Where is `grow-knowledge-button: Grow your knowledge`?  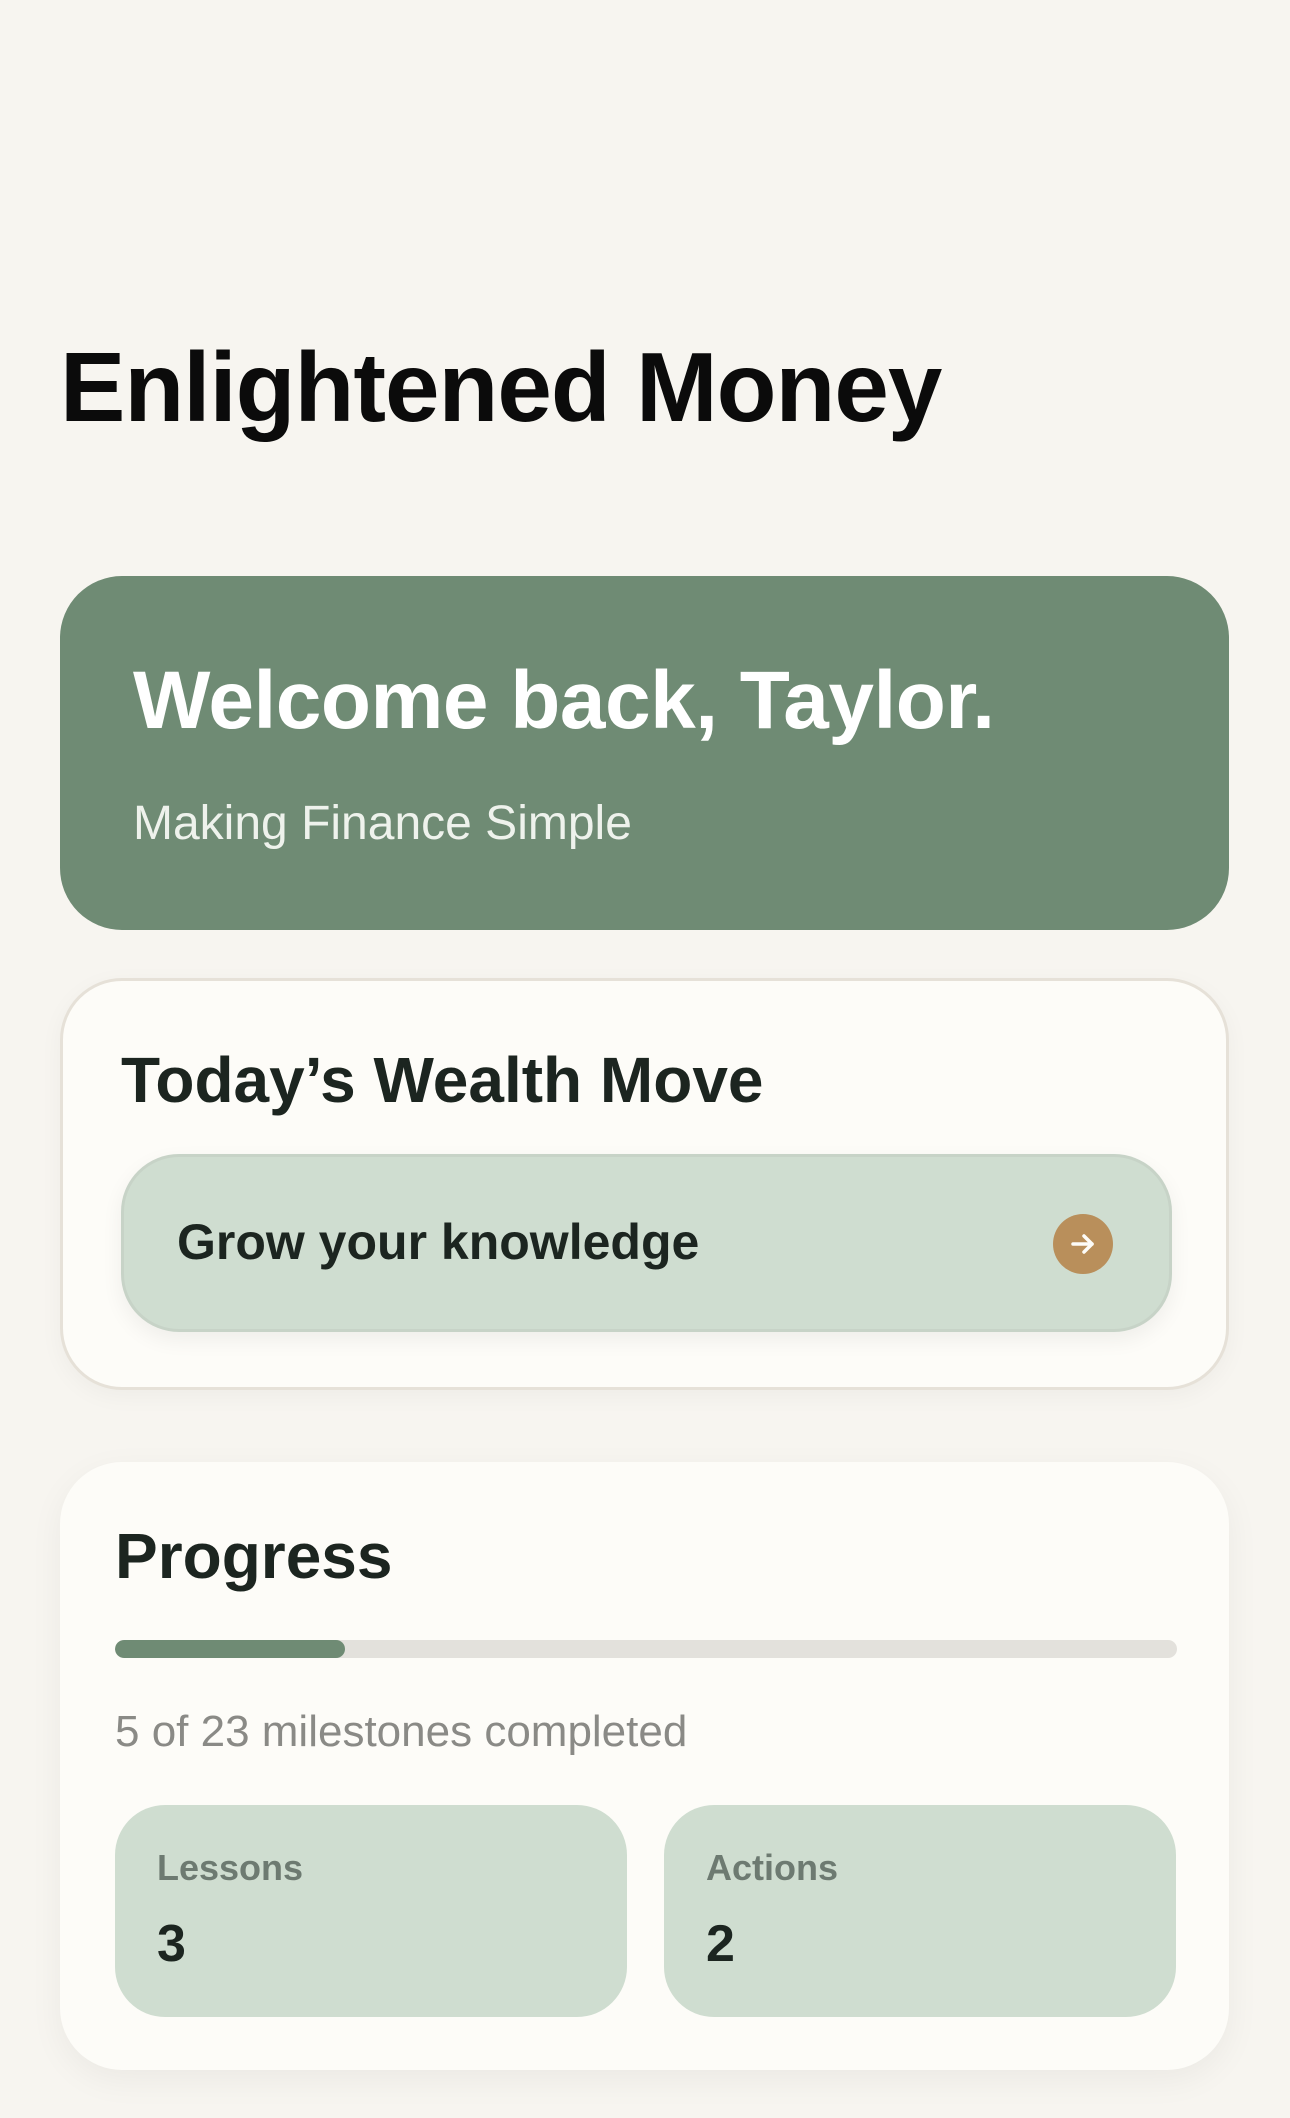 grow-knowledge-button: Grow your knowledge is located at coordinates (646, 1243).